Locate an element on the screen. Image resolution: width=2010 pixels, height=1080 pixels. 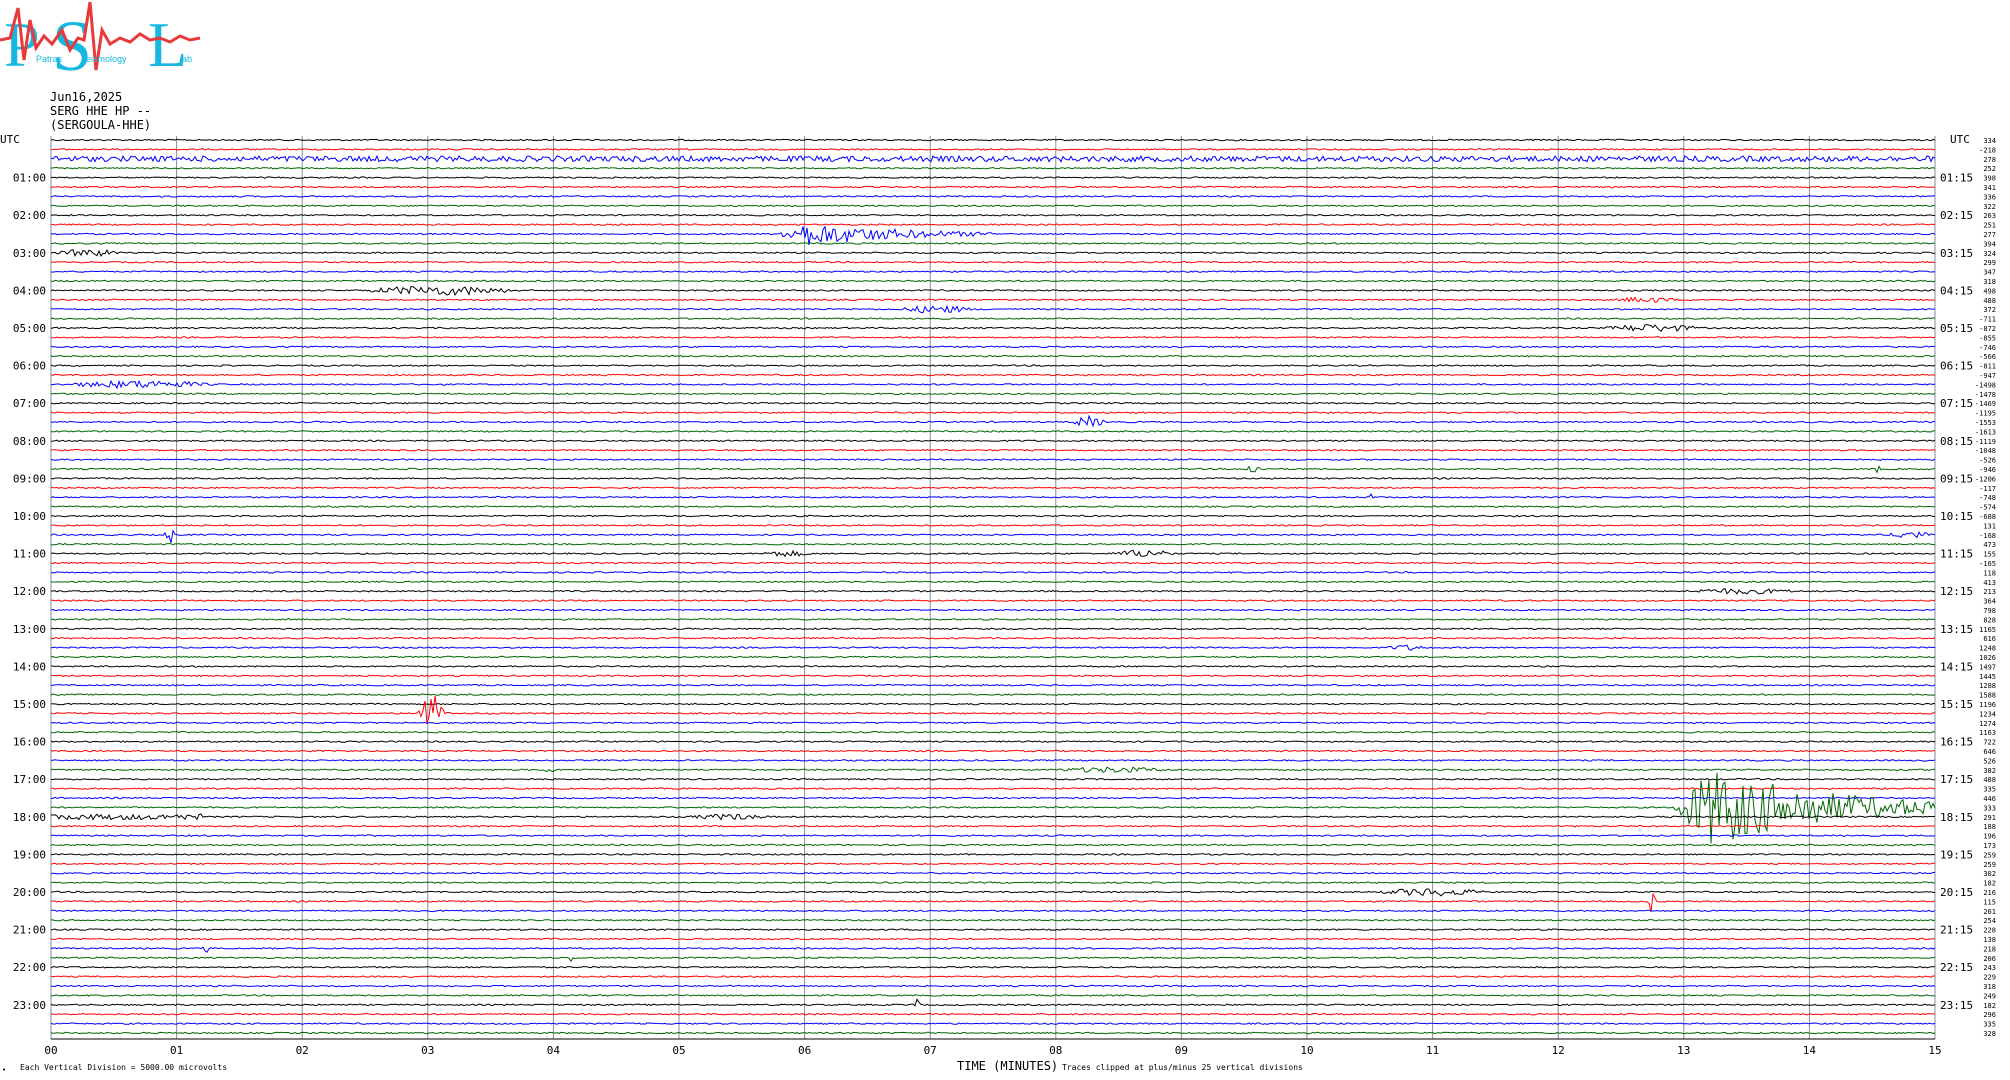
hour-label-right: 18:15 is located at coordinates (1956, 817).